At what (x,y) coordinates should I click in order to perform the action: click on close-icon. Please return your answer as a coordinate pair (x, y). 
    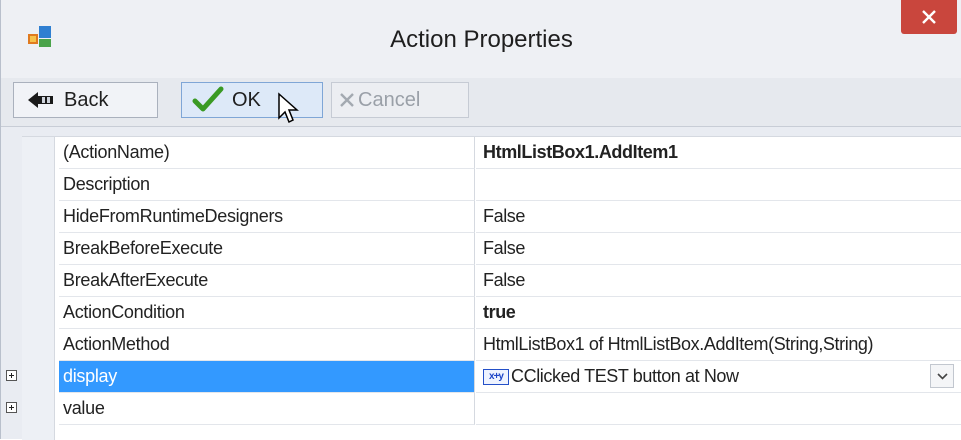
    Looking at the image, I should click on (929, 17).